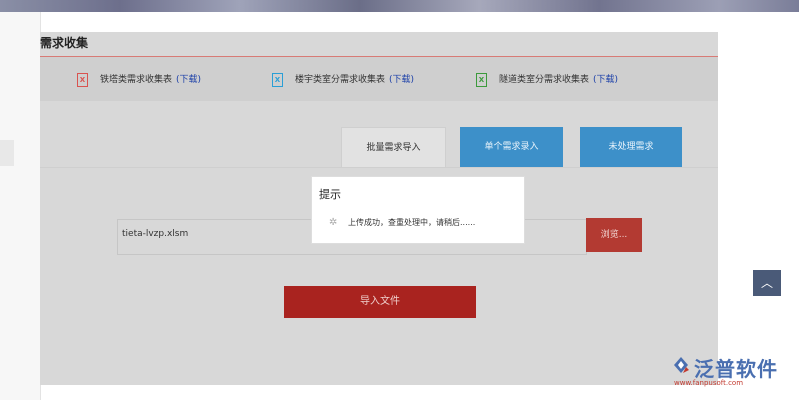 Image resolution: width=799 pixels, height=400 pixels. What do you see at coordinates (401, 80) in the screenshot?
I see `download-link-building: (下载)` at bounding box center [401, 80].